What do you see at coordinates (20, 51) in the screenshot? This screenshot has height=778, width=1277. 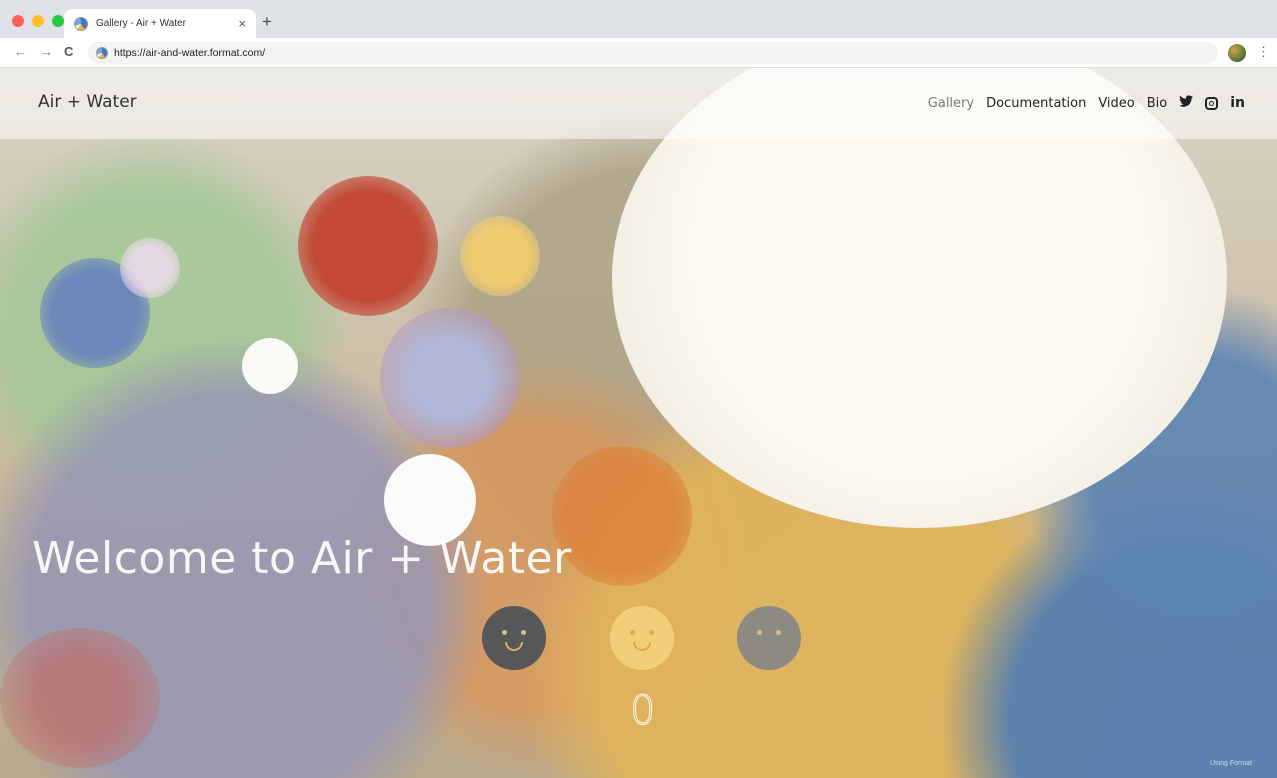 I see `back-arrow-icon: ←` at bounding box center [20, 51].